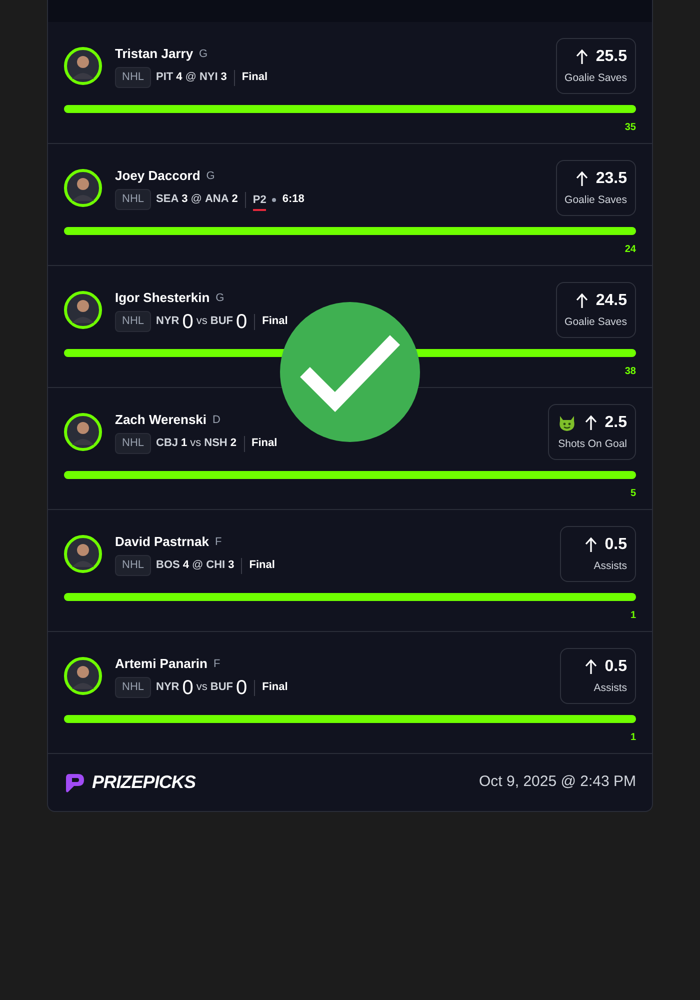 The height and width of the screenshot is (1000, 700). What do you see at coordinates (162, 542) in the screenshot?
I see `player-name: David Pastrnak` at bounding box center [162, 542].